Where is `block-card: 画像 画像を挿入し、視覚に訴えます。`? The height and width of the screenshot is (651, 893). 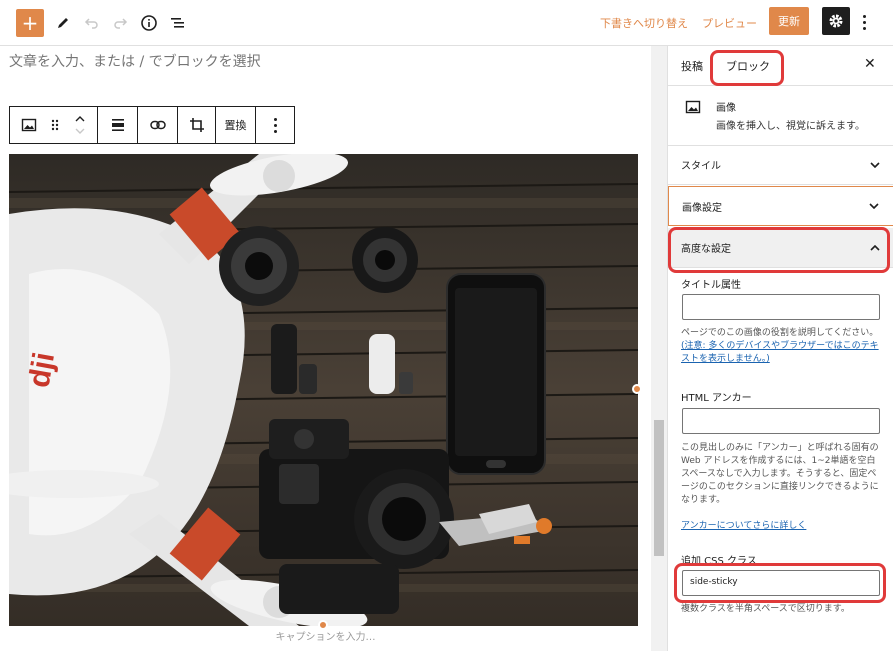
block-card: 画像 画像を挿入し、視覚に訴えます。 is located at coordinates (780, 116).